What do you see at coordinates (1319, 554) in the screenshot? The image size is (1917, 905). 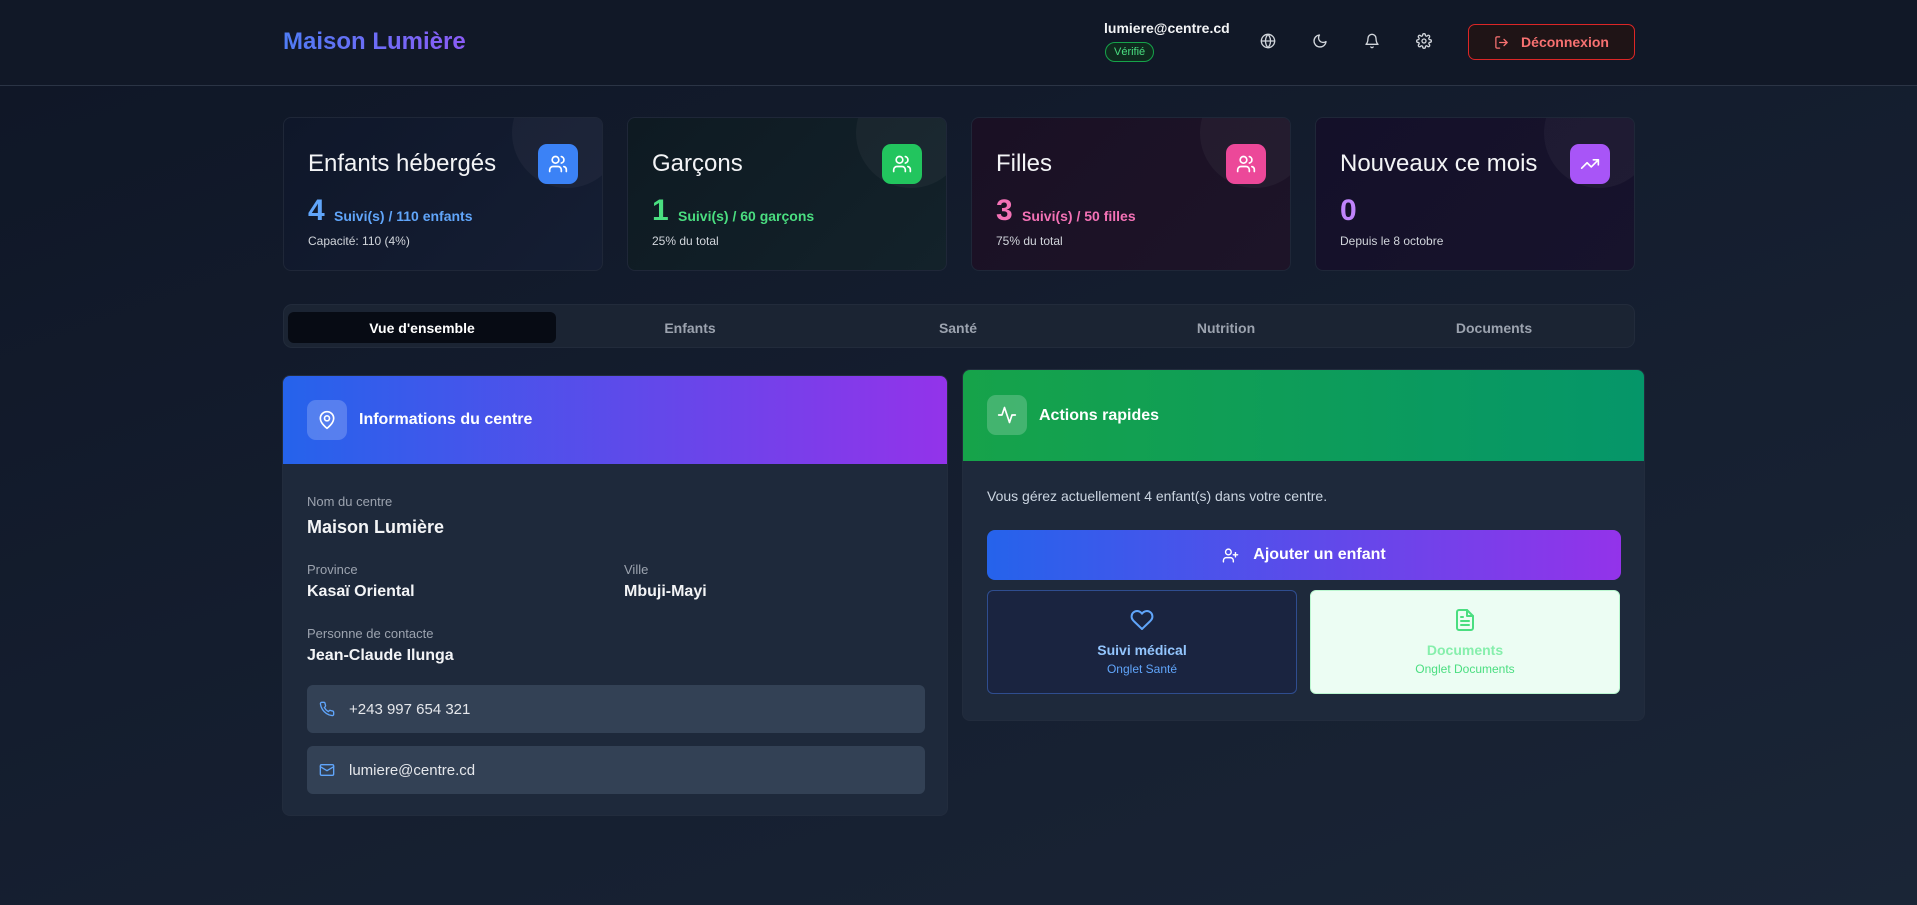 I see `add-child-label: Ajouter un enfant` at bounding box center [1319, 554].